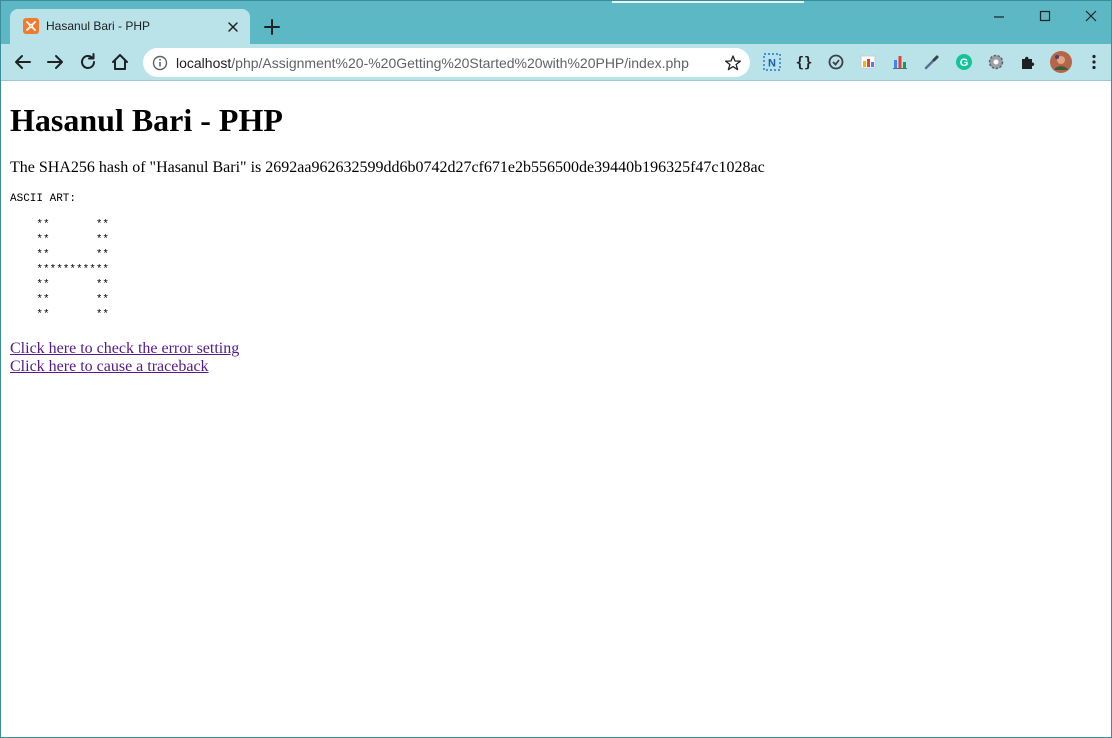 This screenshot has height=738, width=1112. I want to click on home-icon, so click(120, 62).